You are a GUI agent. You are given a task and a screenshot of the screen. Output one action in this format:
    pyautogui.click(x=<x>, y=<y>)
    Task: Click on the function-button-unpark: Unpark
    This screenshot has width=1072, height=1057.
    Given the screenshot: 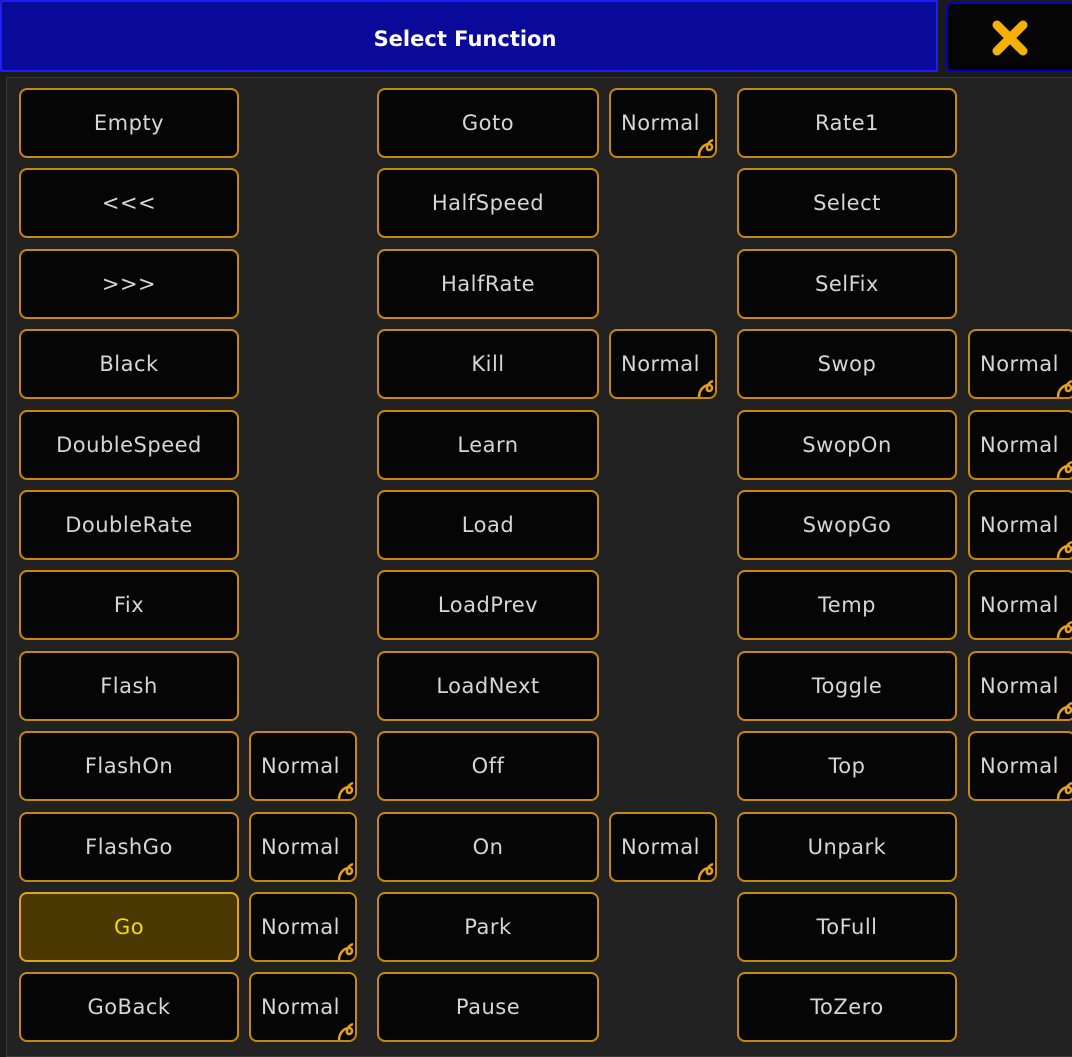 What is the action you would take?
    pyautogui.click(x=847, y=847)
    